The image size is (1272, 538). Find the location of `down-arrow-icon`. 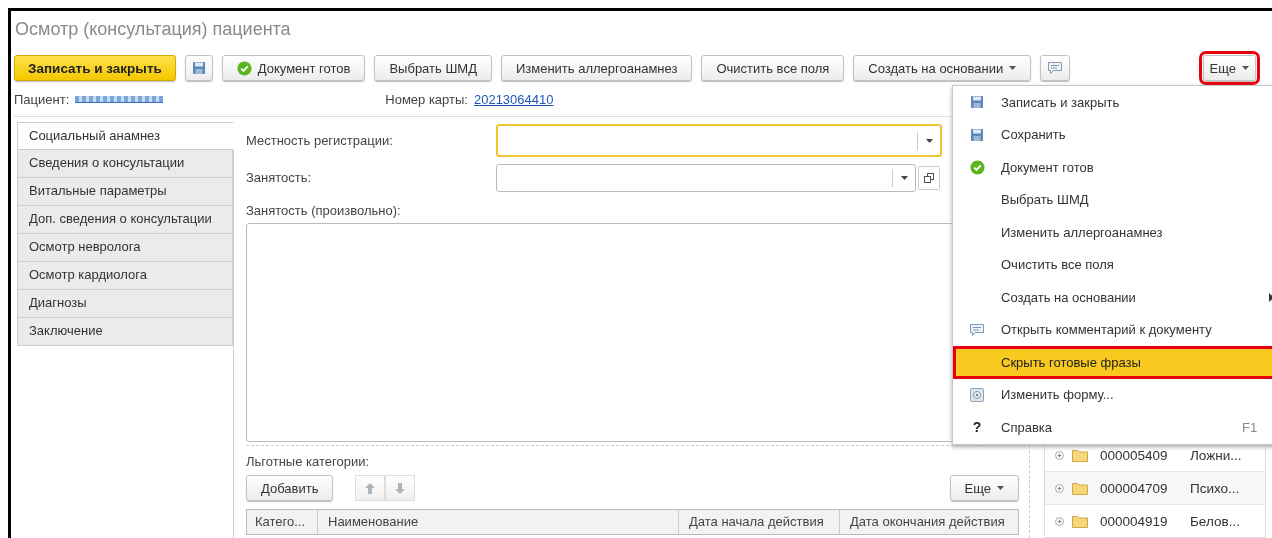

down-arrow-icon is located at coordinates (400, 488).